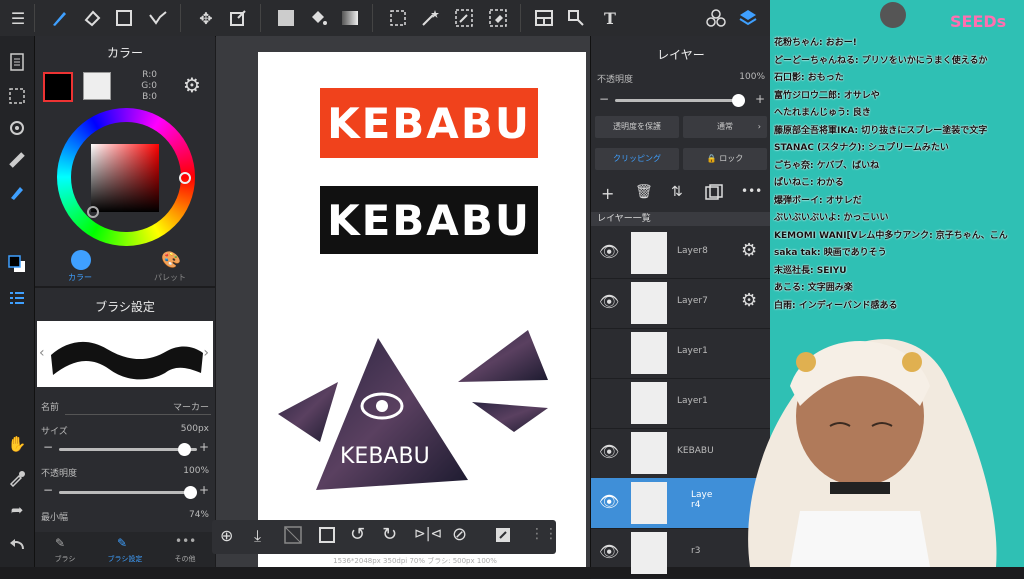 This screenshot has width=1024, height=579. Describe the element at coordinates (681, 253) in the screenshot. I see `layer-row: 👁 Layer8 ⚙` at that location.